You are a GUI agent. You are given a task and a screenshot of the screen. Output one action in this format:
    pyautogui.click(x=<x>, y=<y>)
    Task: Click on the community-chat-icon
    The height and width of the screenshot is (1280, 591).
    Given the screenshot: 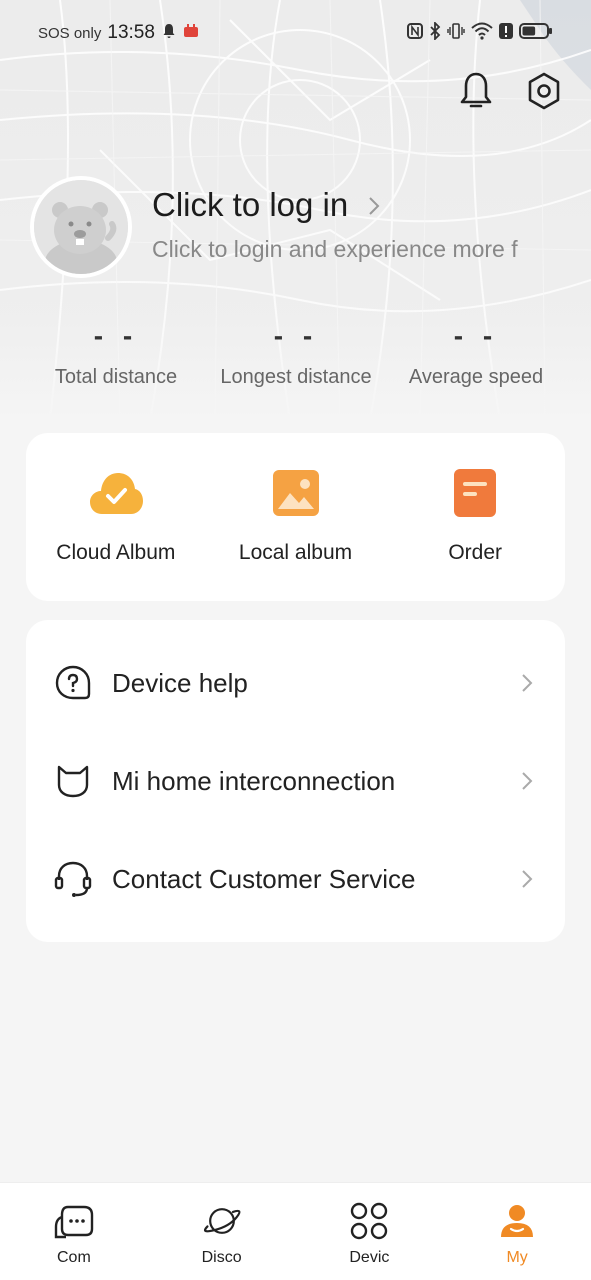 What is the action you would take?
    pyautogui.click(x=74, y=1221)
    